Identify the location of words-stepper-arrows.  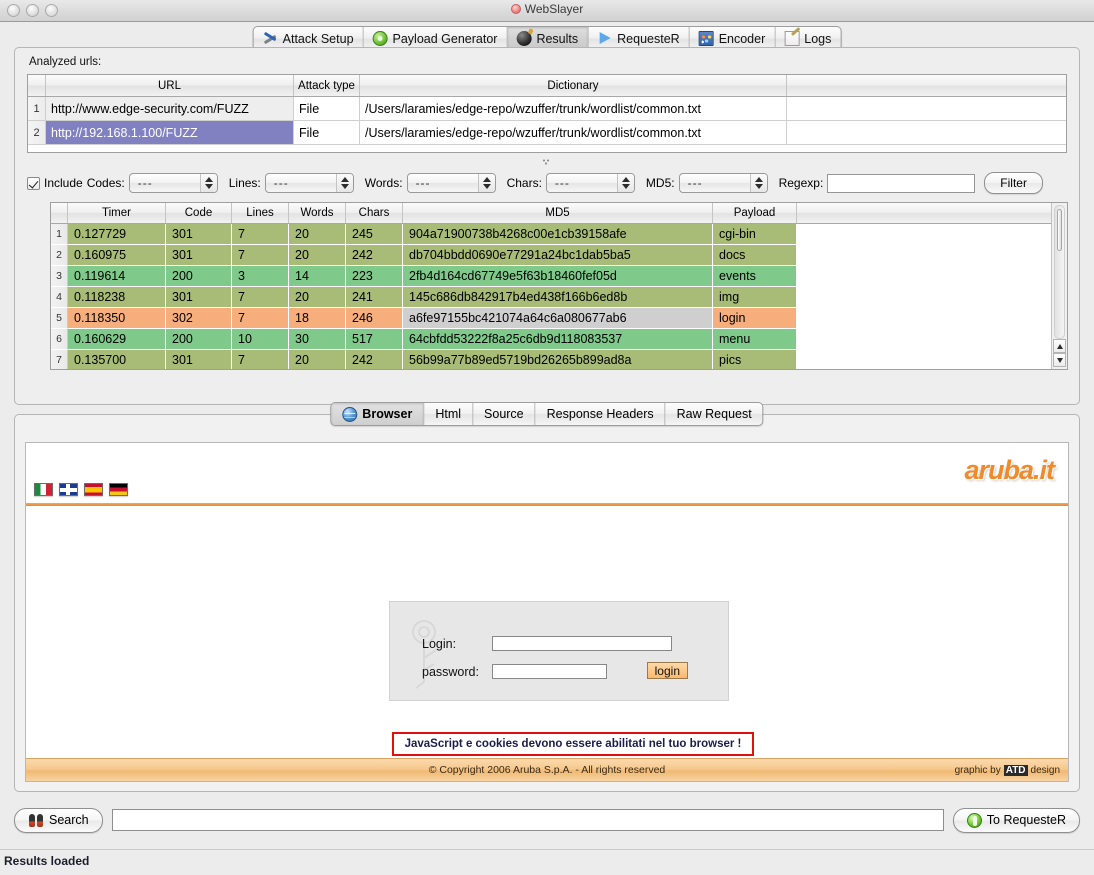
(486, 183).